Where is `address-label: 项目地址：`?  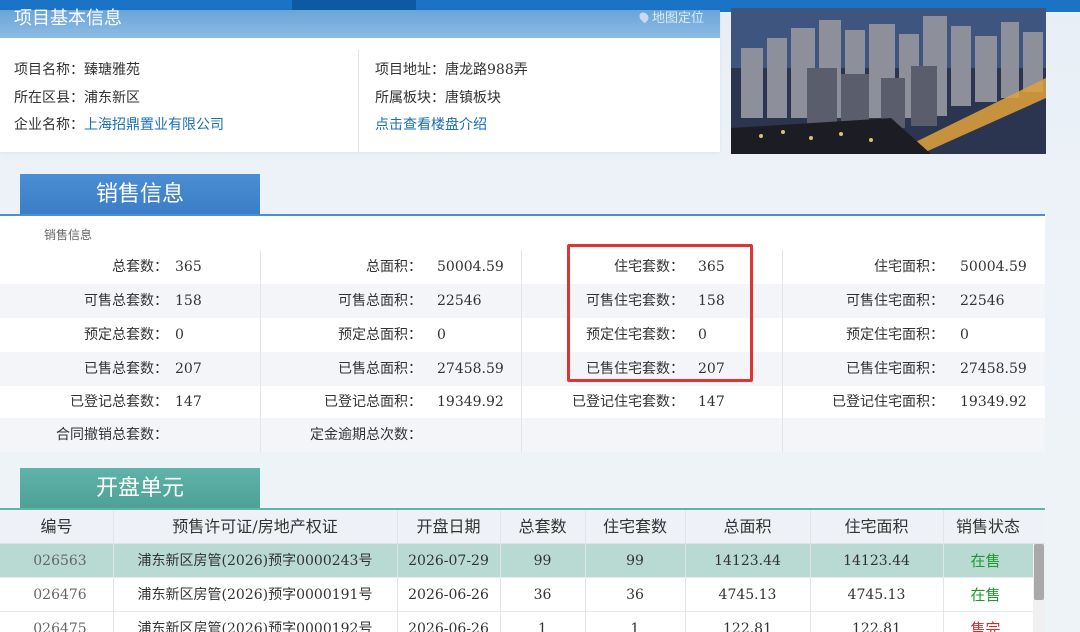 address-label: 项目地址： is located at coordinates (410, 70).